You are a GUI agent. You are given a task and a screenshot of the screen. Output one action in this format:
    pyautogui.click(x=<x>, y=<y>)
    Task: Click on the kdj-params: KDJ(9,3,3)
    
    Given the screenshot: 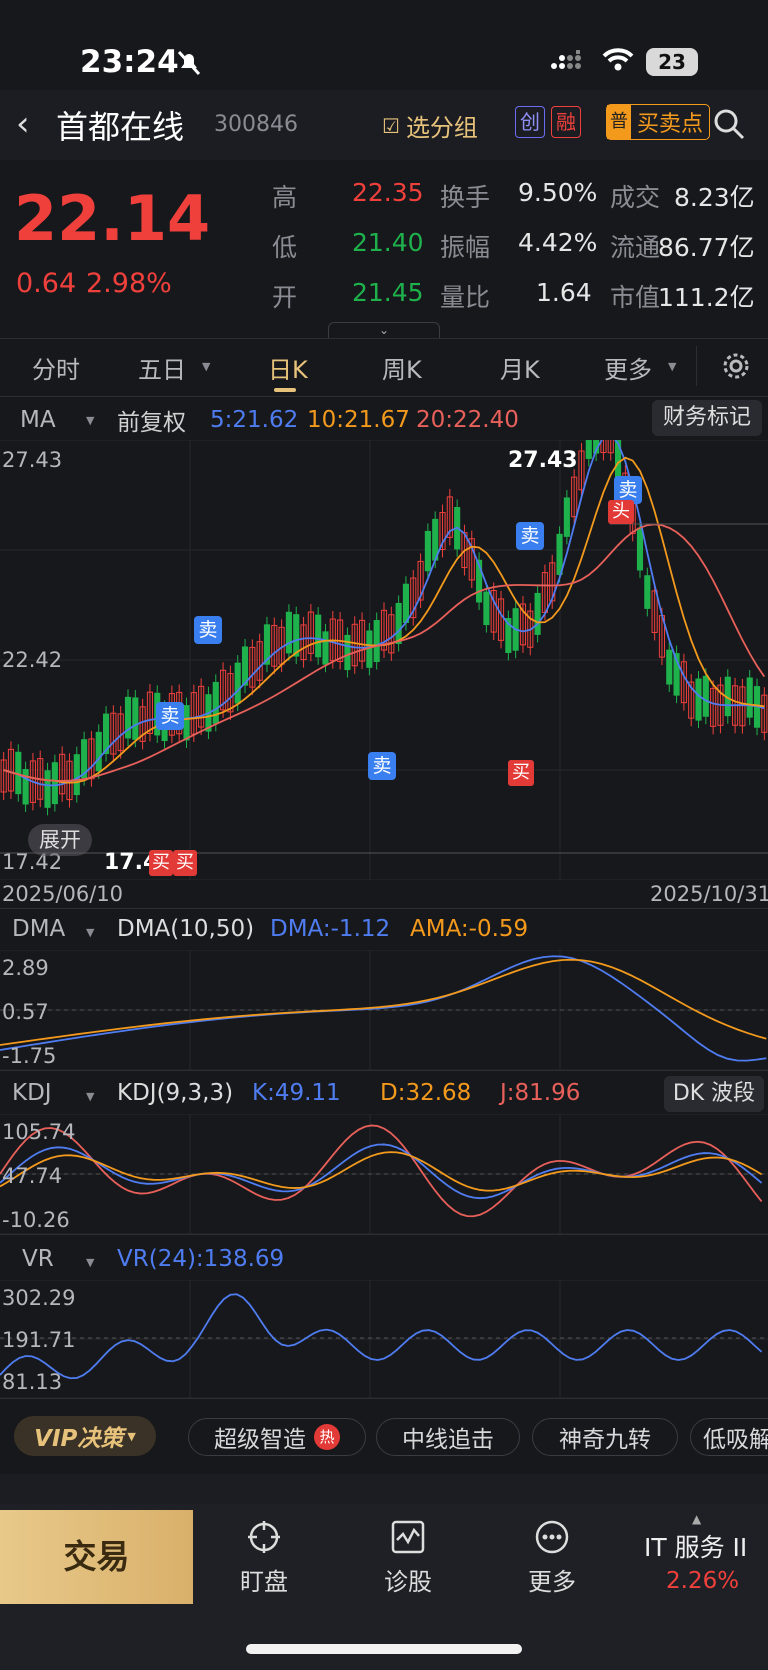 What is the action you would take?
    pyautogui.click(x=175, y=1093)
    